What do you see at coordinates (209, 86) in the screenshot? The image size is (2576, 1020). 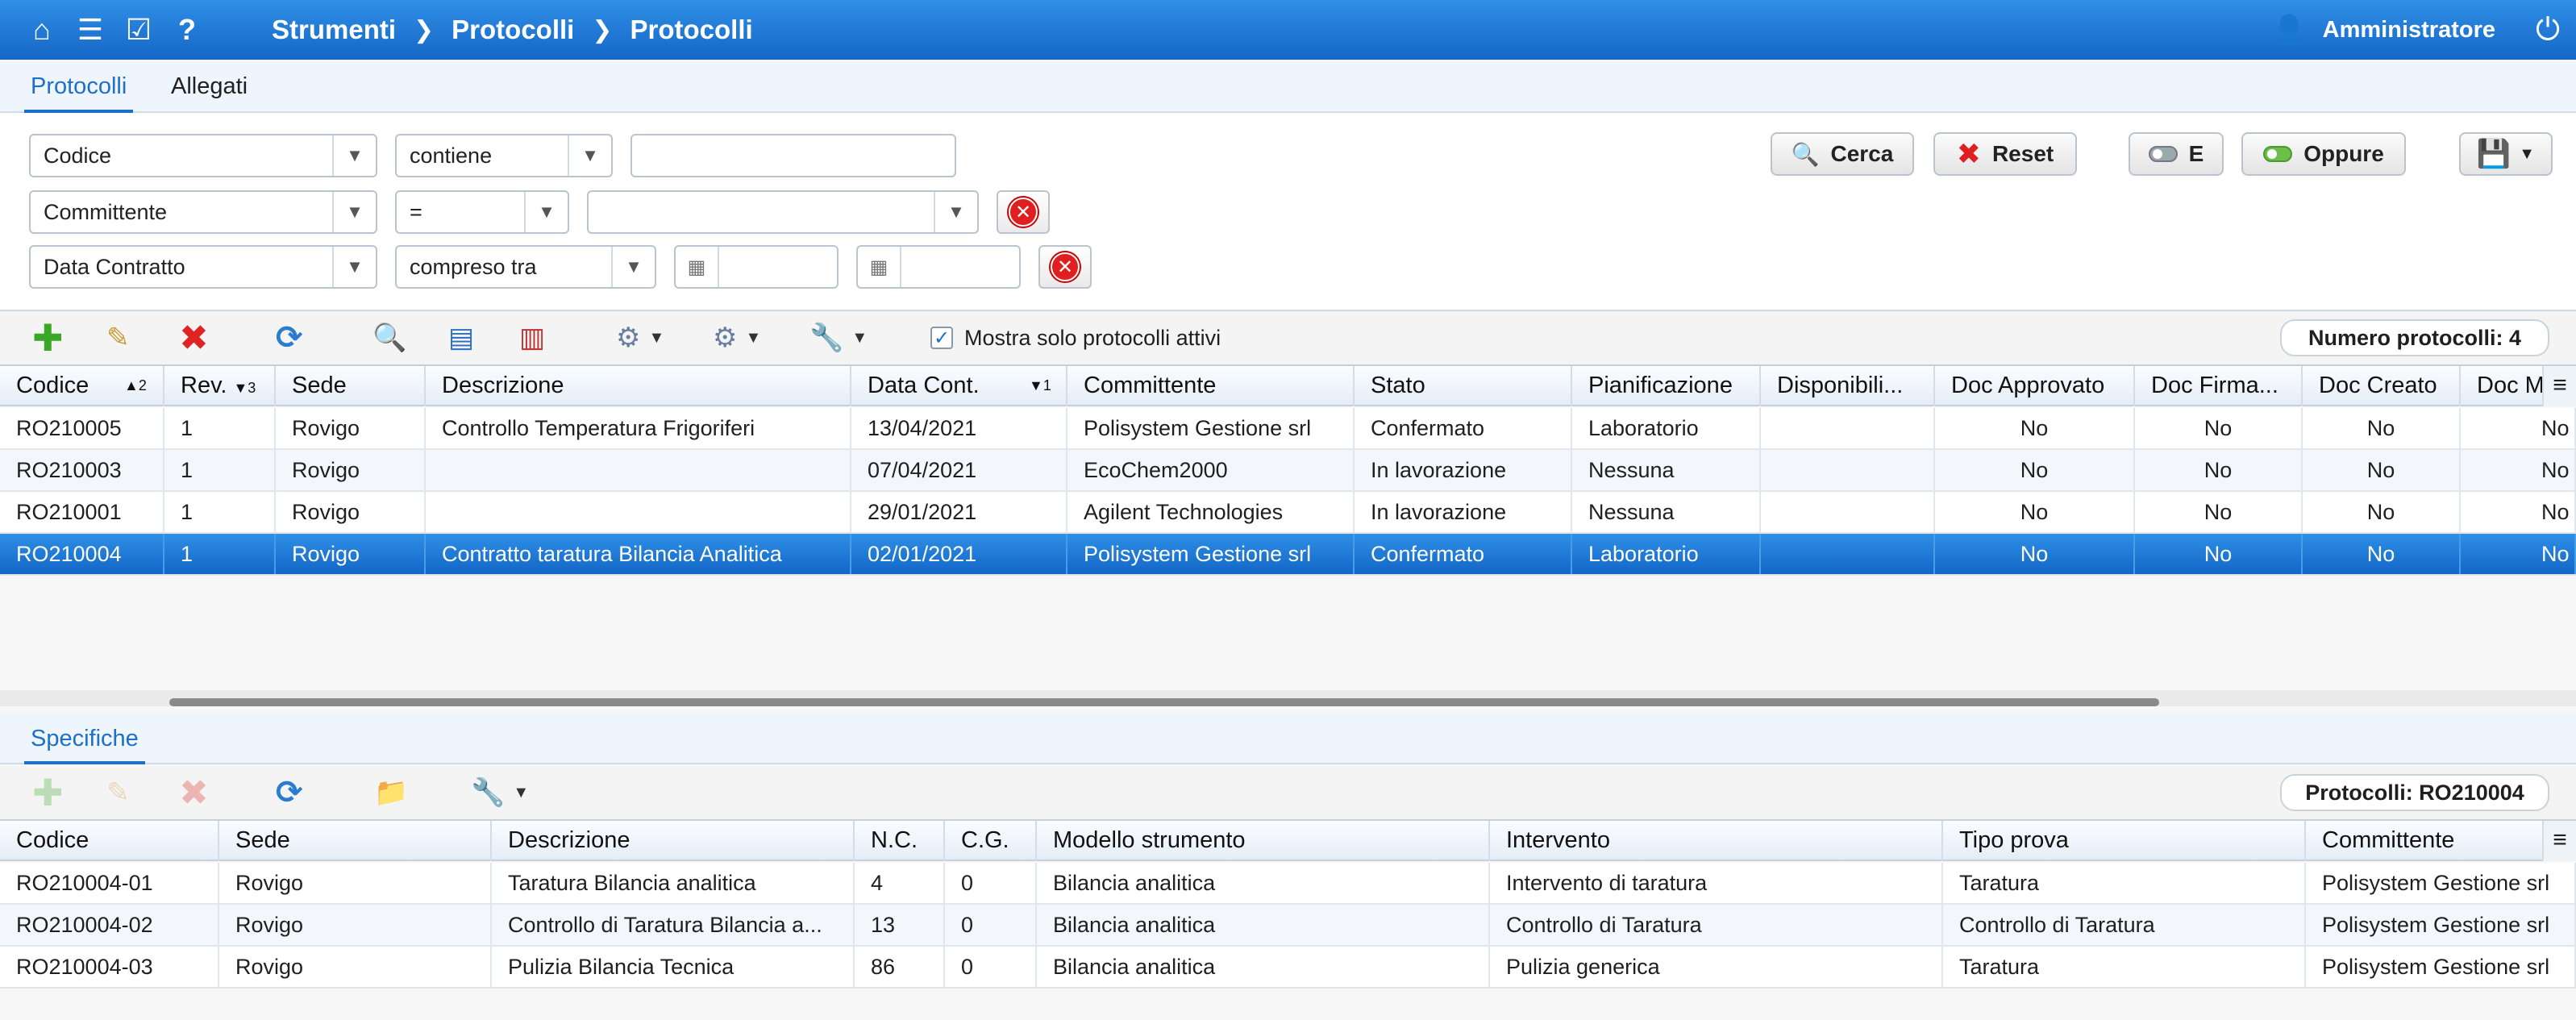 I see `tab-allegati: Allegati` at bounding box center [209, 86].